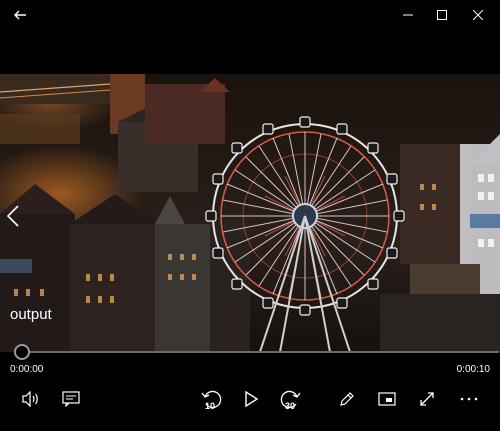  Describe the element at coordinates (31, 314) in the screenshot. I see `video-title: output` at that location.